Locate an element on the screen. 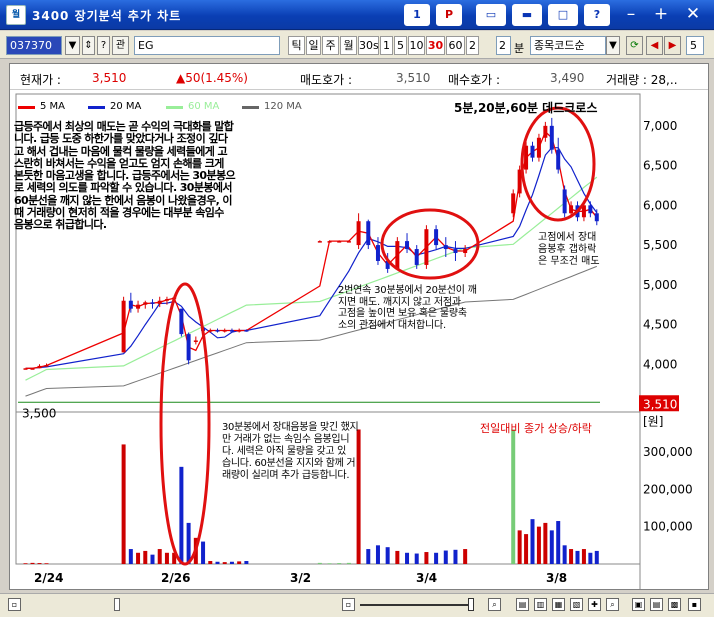 Image resolution: width=714 pixels, height=617 pixels. date-label: 3/4 is located at coordinates (426, 578).